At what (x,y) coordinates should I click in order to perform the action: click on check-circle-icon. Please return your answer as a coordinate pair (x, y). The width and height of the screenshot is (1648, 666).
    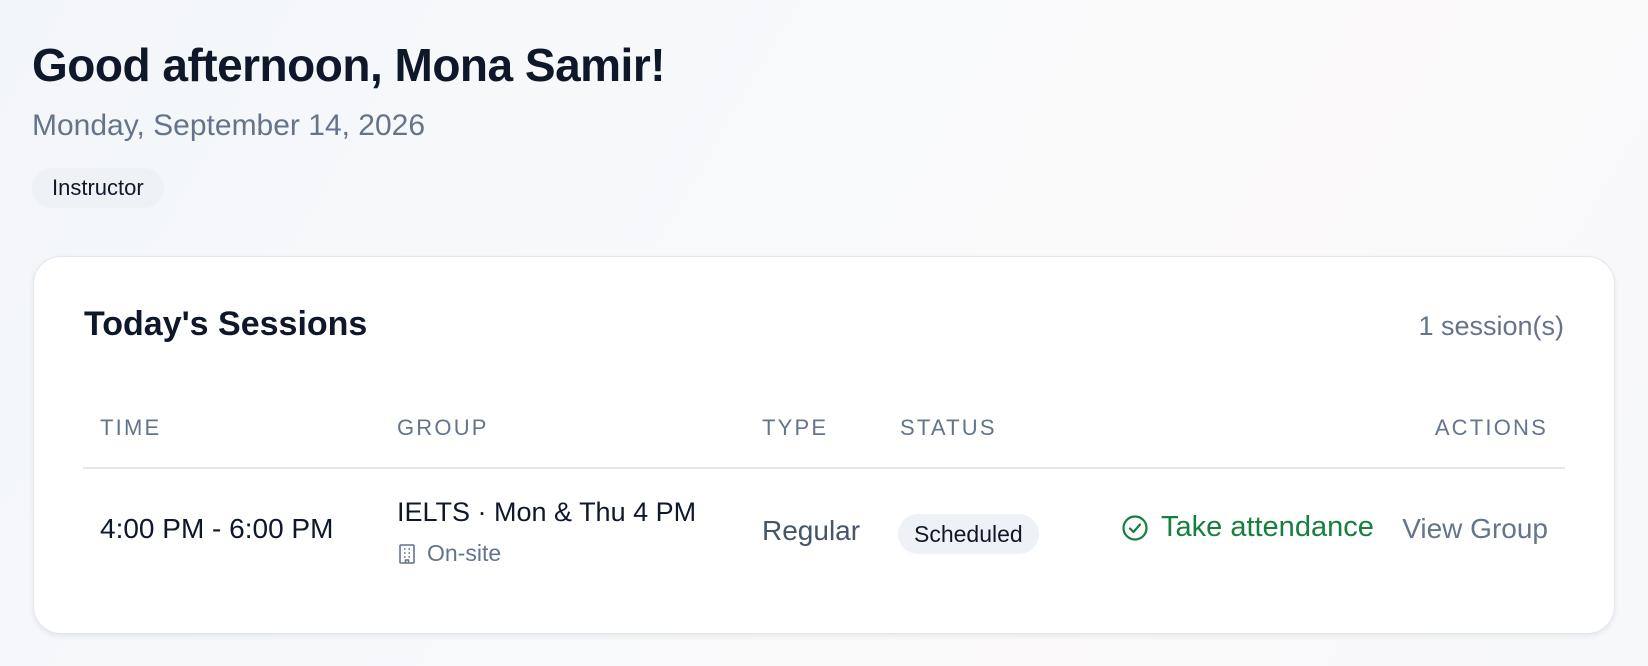
    Looking at the image, I should click on (1135, 527).